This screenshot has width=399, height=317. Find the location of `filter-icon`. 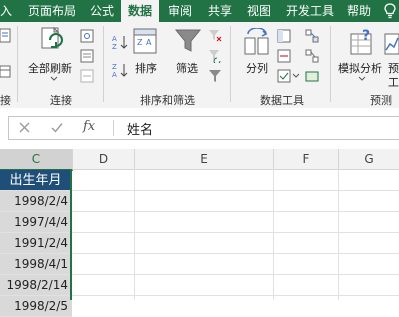

filter-icon is located at coordinates (188, 43).